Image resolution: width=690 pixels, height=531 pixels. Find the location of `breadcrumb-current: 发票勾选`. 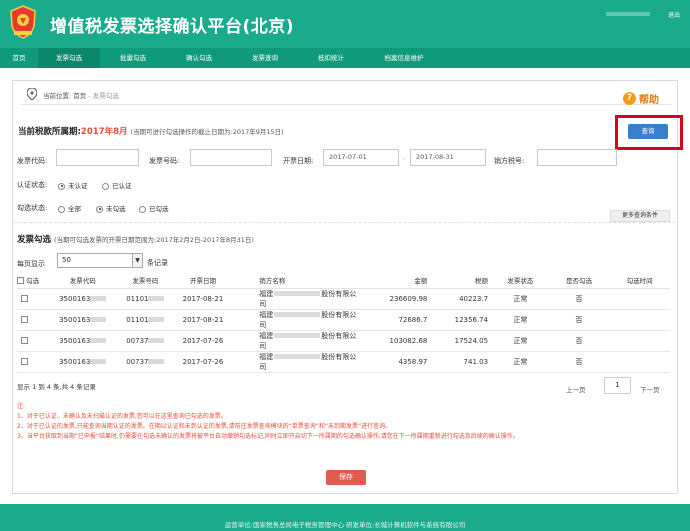

breadcrumb-current: 发票勾选 is located at coordinates (105, 96).